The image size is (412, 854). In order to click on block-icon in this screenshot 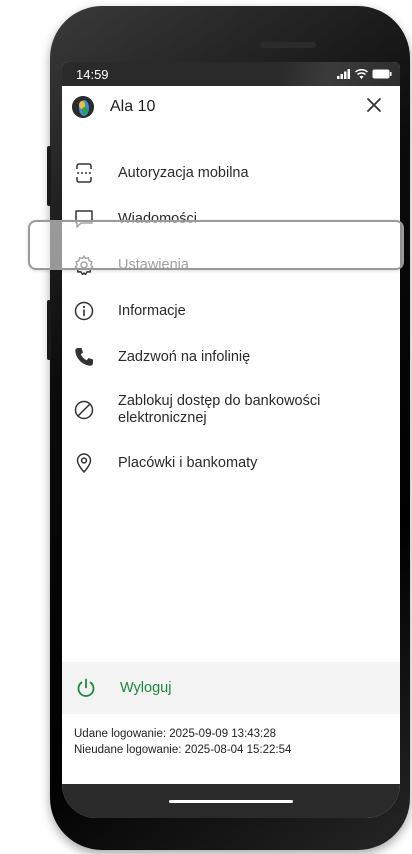, I will do `click(84, 410)`.